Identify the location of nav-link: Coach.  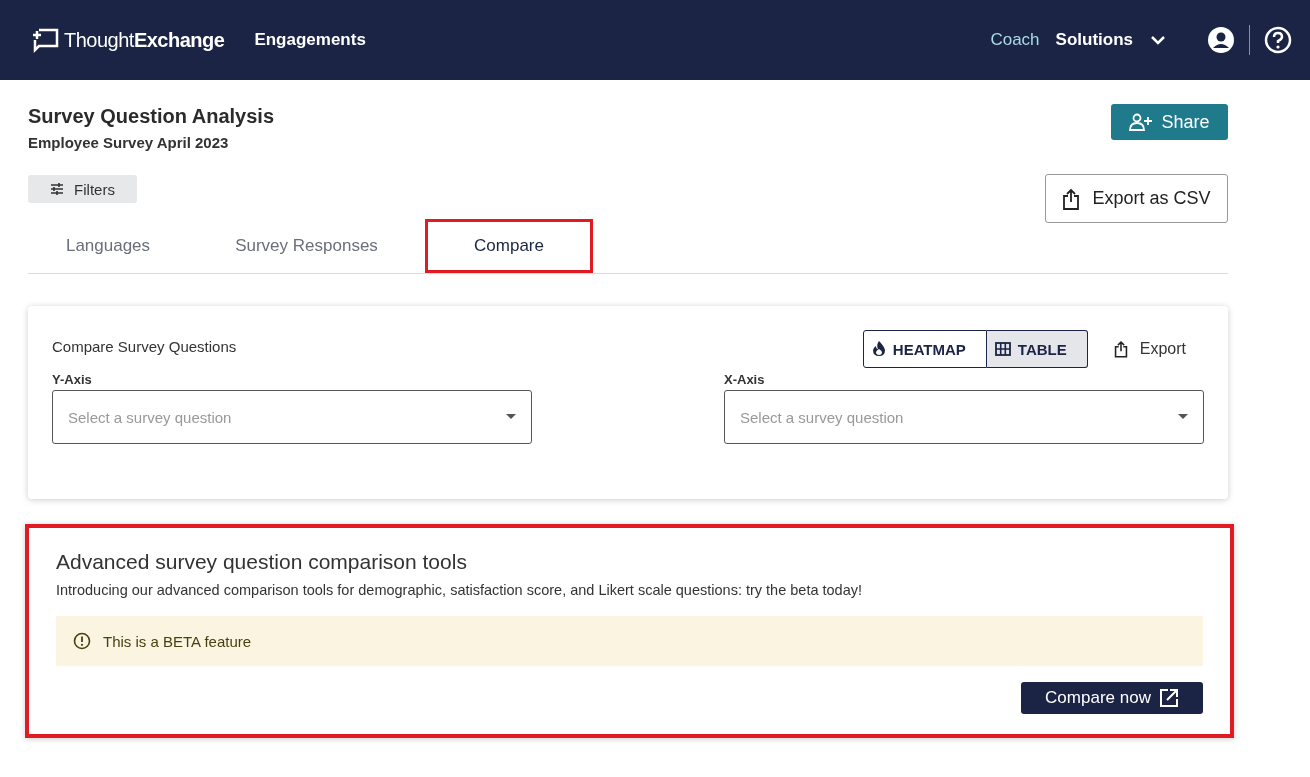
(1015, 40).